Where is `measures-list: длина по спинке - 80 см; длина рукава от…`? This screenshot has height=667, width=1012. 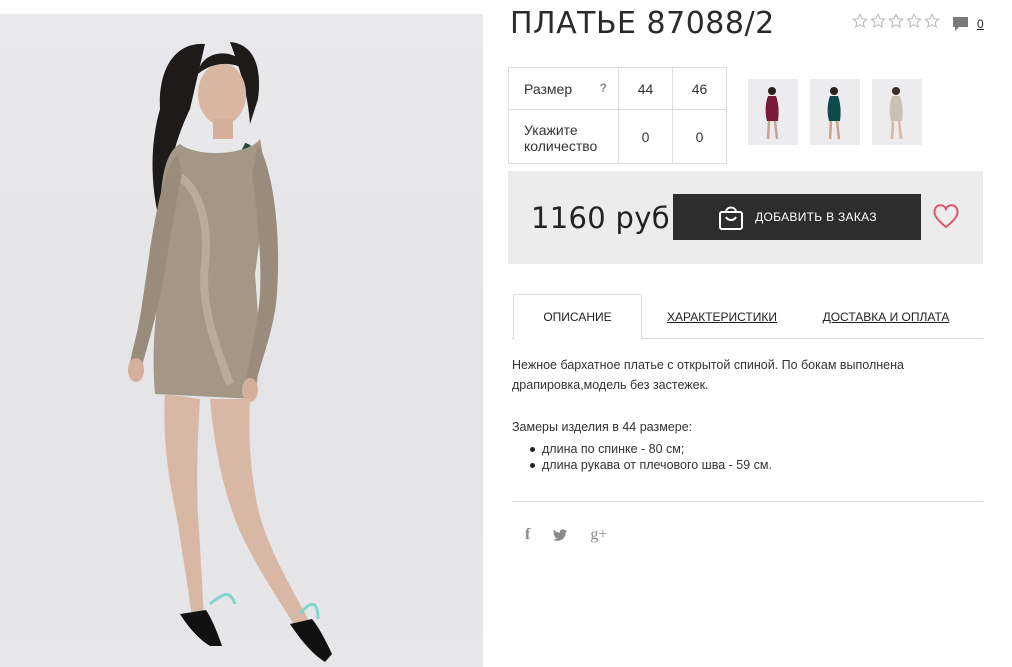
measures-list: длина по спинке - 80 см; длина рукава от… is located at coordinates (650, 457).